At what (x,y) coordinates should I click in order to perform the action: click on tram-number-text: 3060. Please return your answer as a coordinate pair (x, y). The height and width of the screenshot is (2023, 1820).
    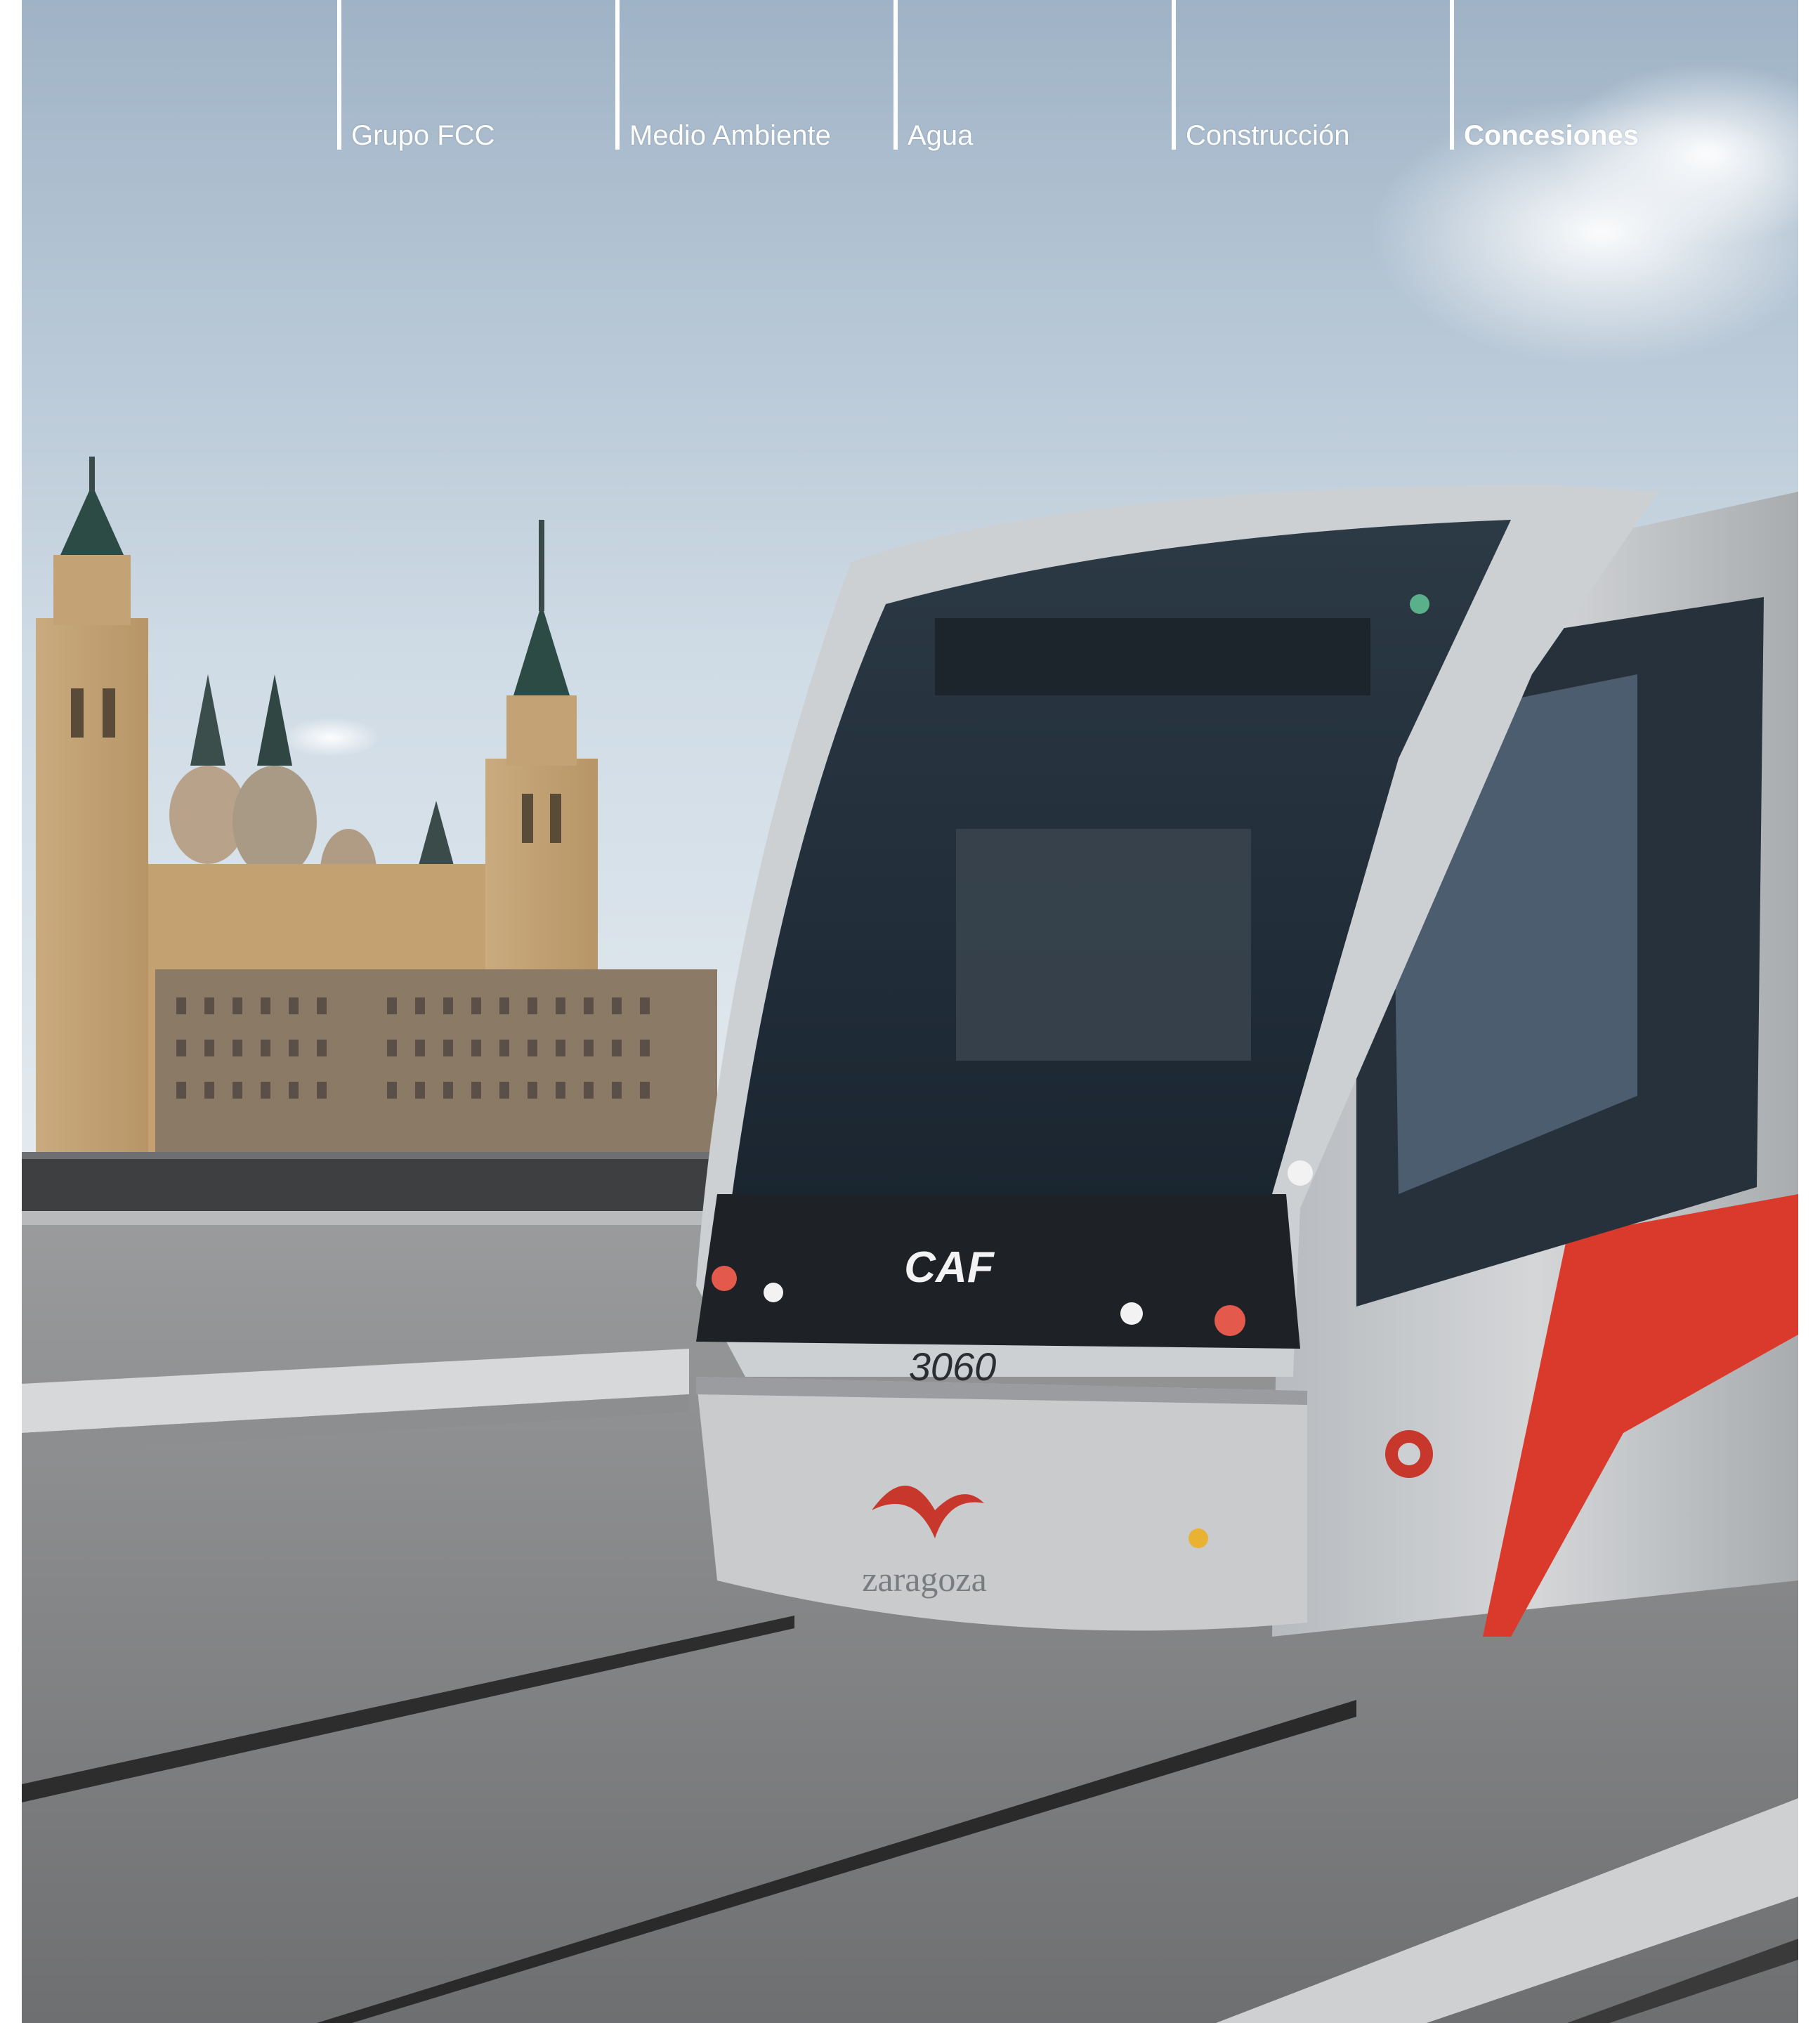
    Looking at the image, I should click on (953, 1366).